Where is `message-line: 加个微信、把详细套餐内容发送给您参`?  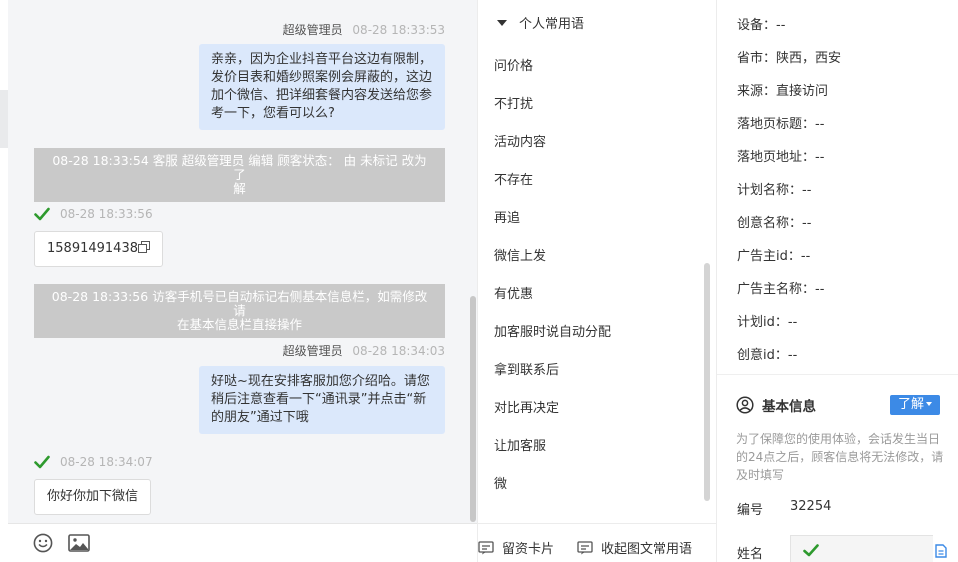 message-line: 加个微信、把详细套餐内容发送给您参 is located at coordinates (322, 95).